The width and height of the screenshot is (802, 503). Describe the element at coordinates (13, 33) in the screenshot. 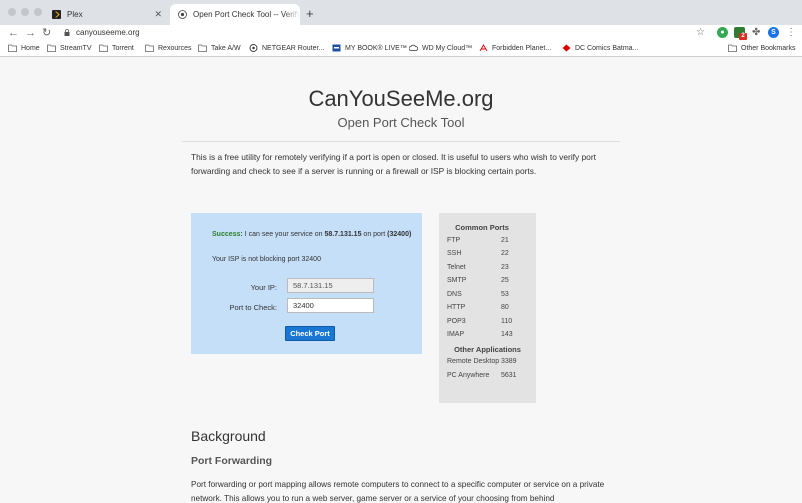

I see `back-arrow-icon: ←` at that location.